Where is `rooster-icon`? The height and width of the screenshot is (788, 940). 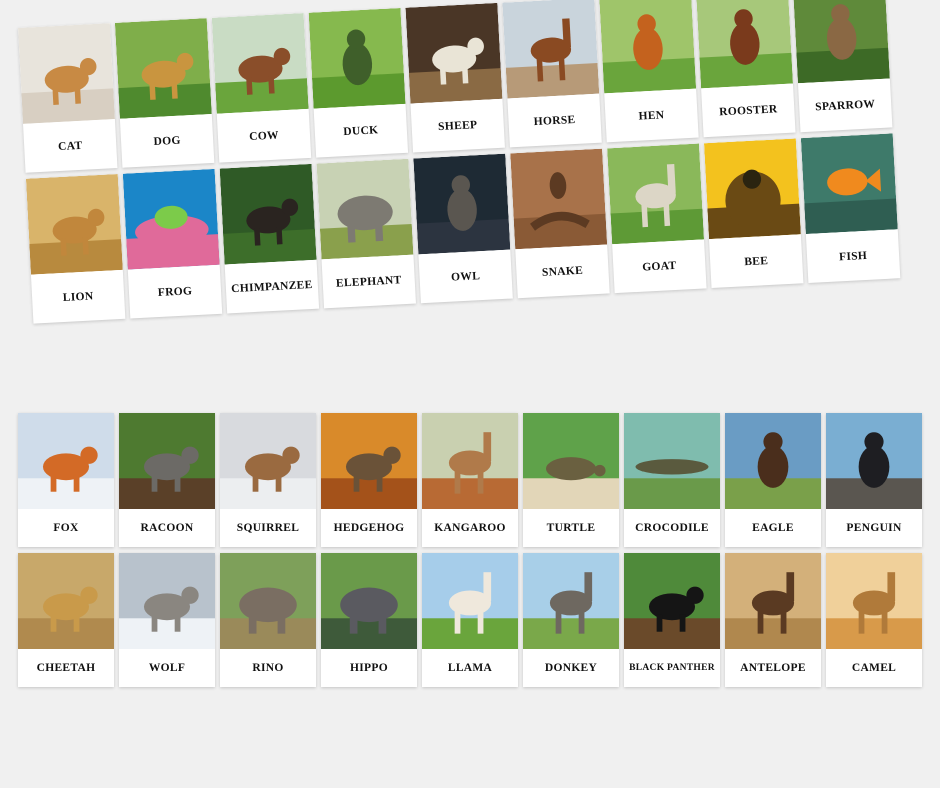 rooster-icon is located at coordinates (744, 44).